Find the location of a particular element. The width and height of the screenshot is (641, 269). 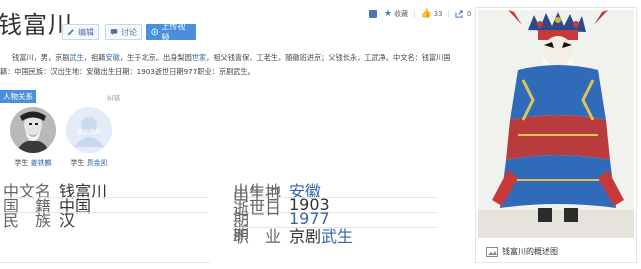

edit-button: 编辑 is located at coordinates (80, 32).